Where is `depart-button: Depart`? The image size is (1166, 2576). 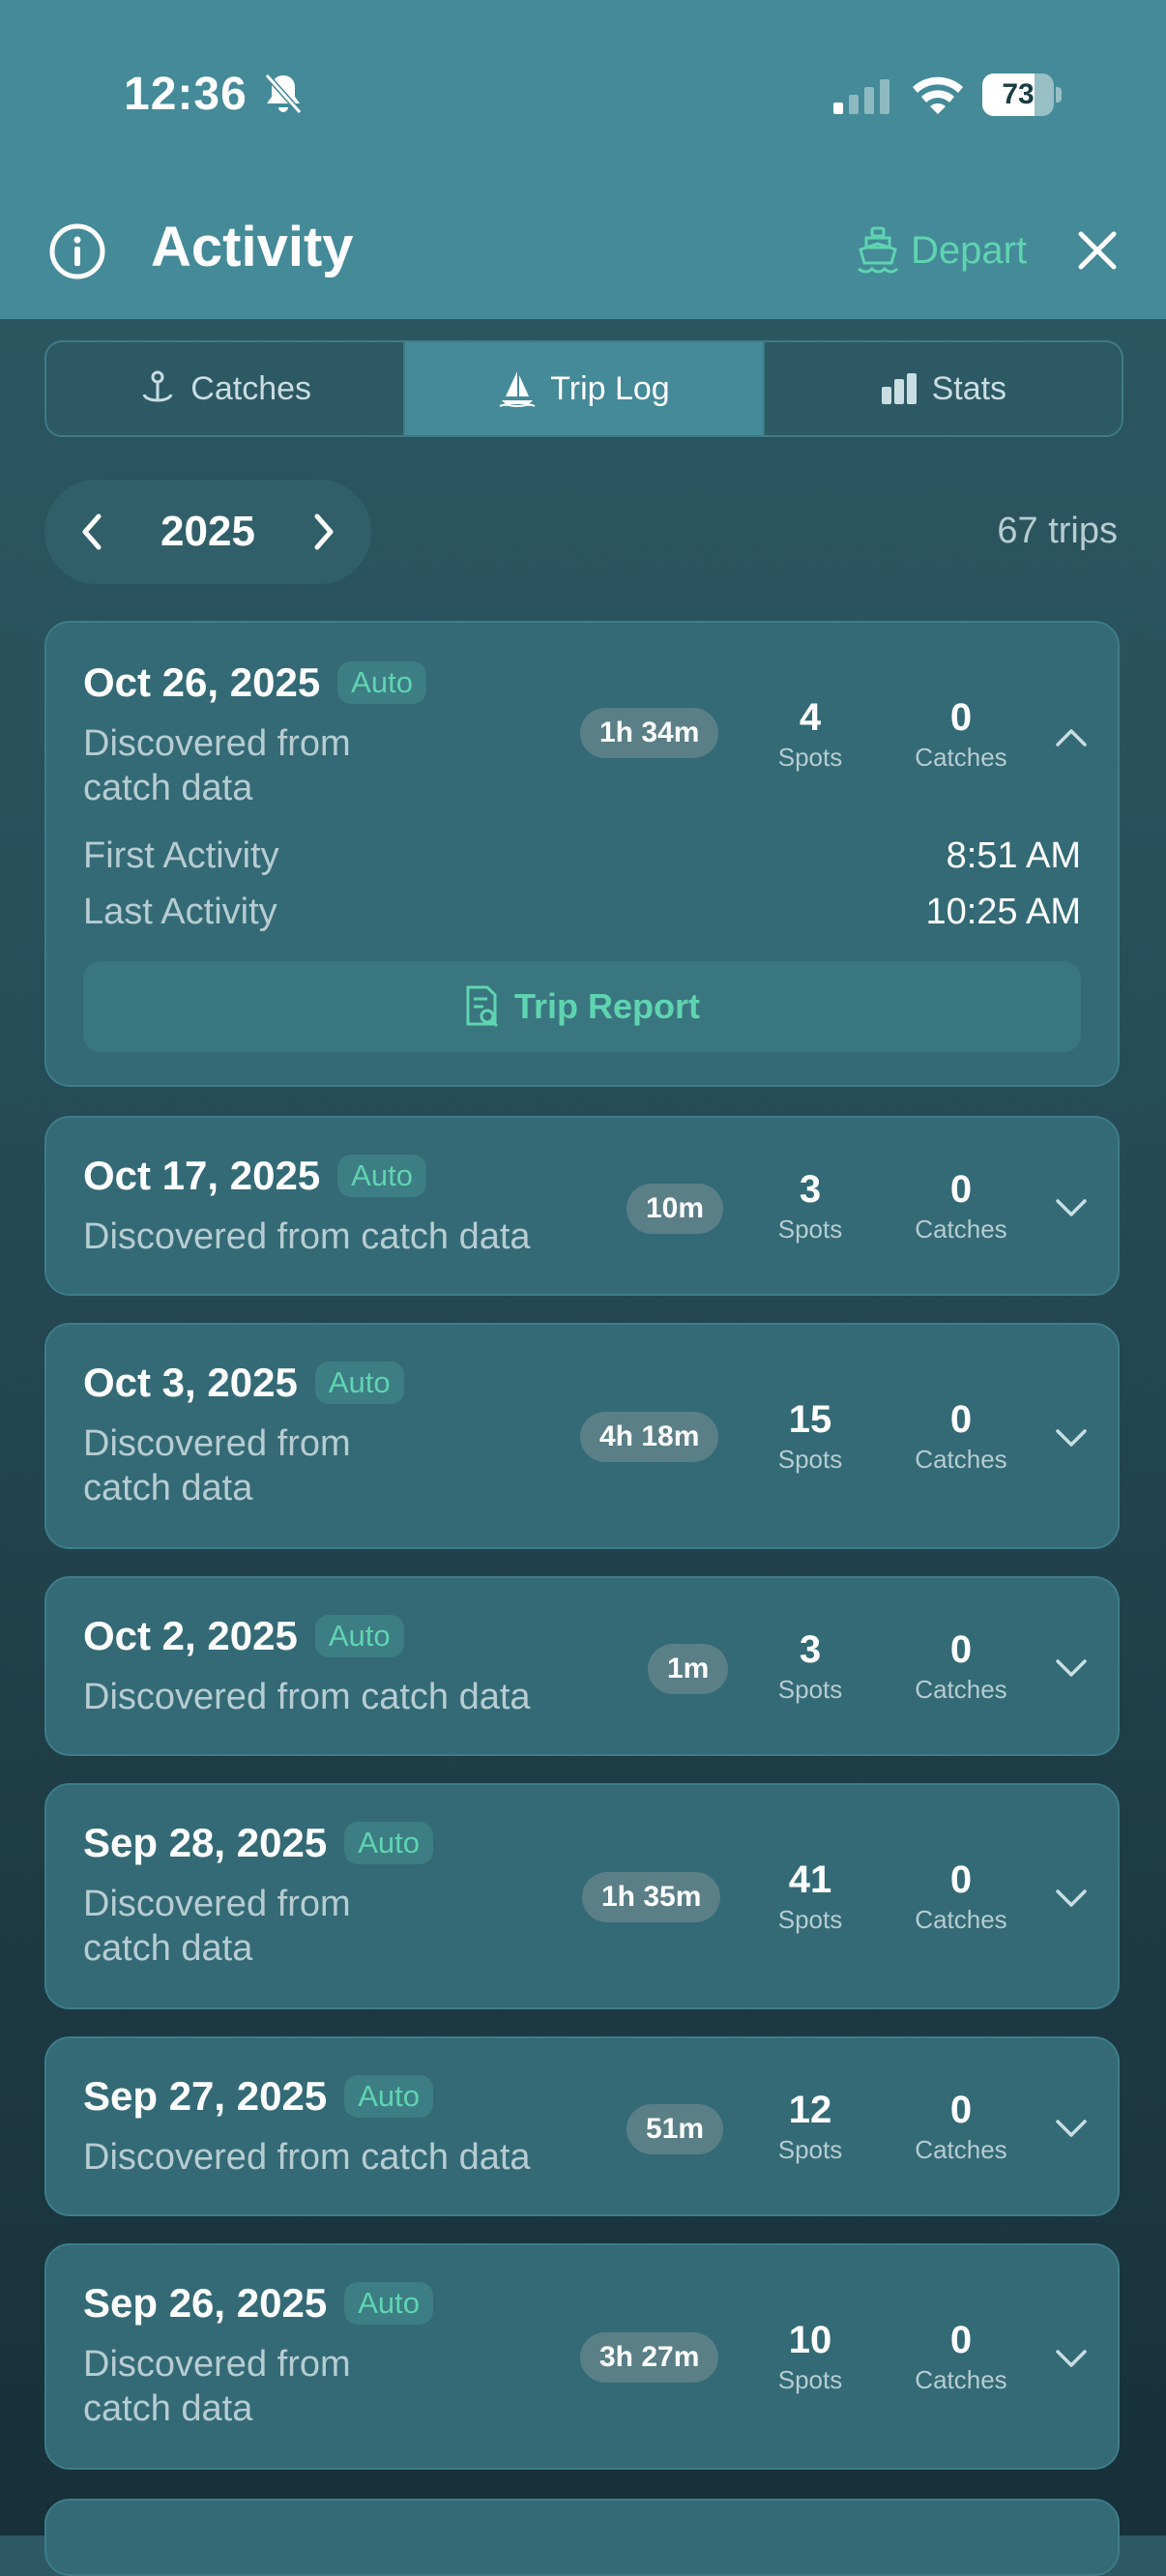 depart-button: Depart is located at coordinates (942, 250).